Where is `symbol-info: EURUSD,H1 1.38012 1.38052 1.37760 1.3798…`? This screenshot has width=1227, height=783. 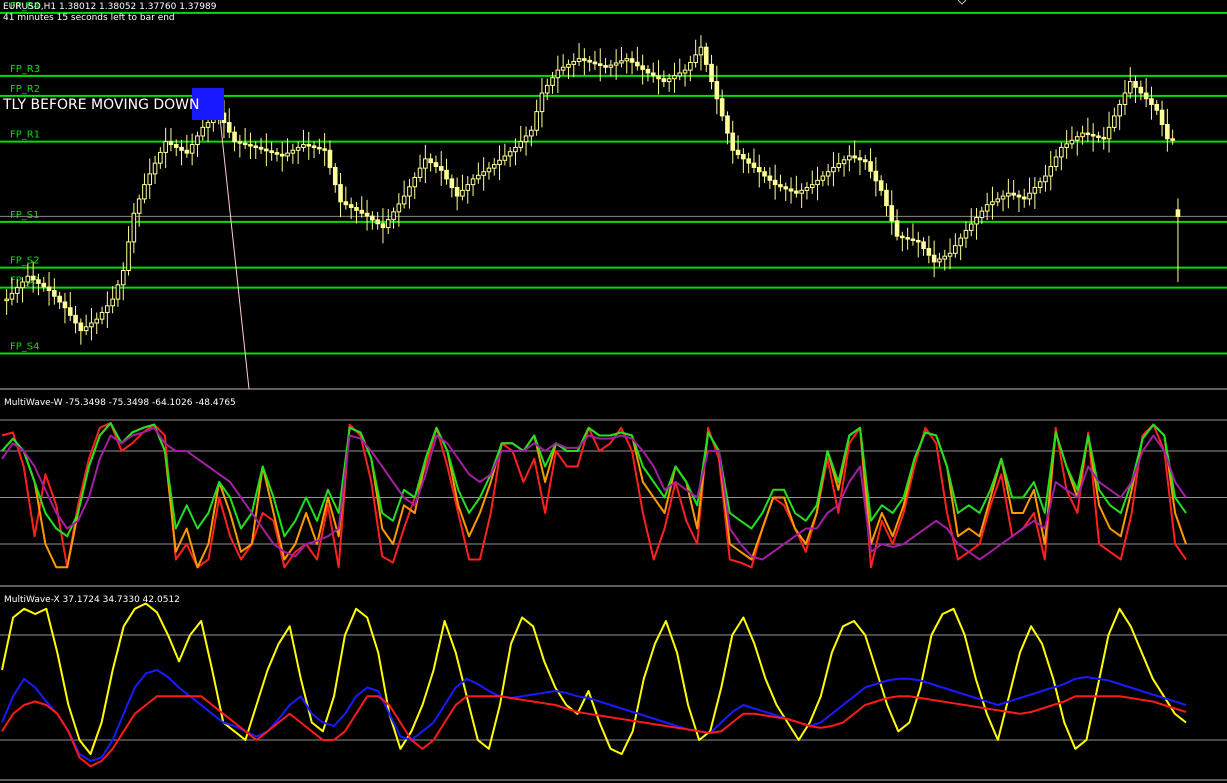
symbol-info: EURUSD,H1 1.38012 1.38052 1.37760 1.3798… is located at coordinates (110, 7).